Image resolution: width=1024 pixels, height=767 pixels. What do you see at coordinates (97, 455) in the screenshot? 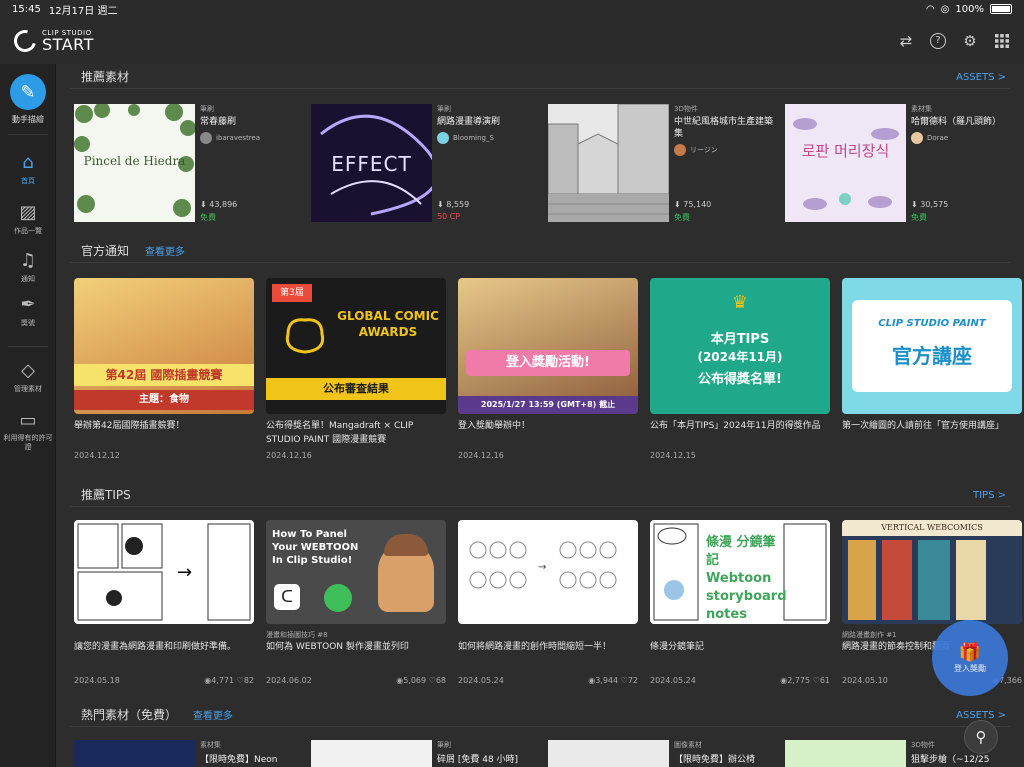
I see `notice-date: 2024.12.12` at bounding box center [97, 455].